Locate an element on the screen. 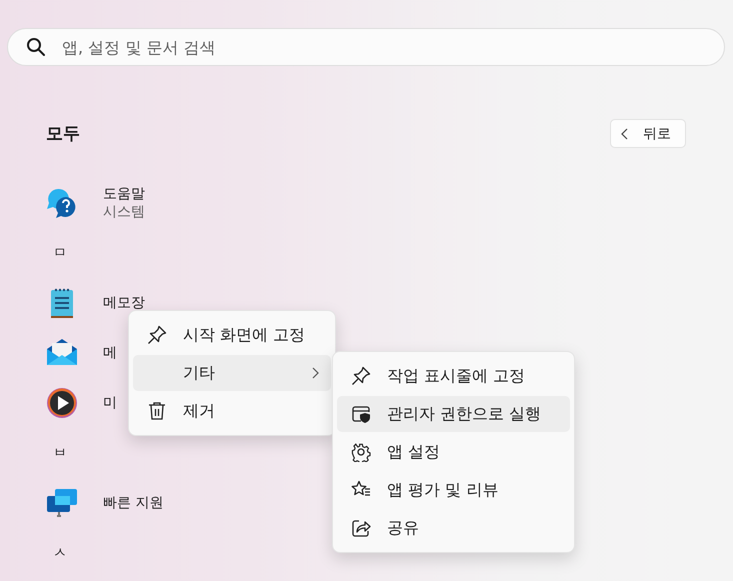  monitors-icon is located at coordinates (62, 503).